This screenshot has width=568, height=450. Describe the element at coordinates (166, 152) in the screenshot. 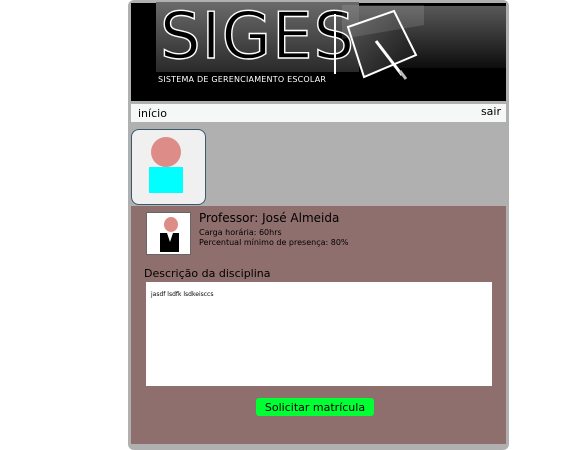

I see `avatar-head` at that location.